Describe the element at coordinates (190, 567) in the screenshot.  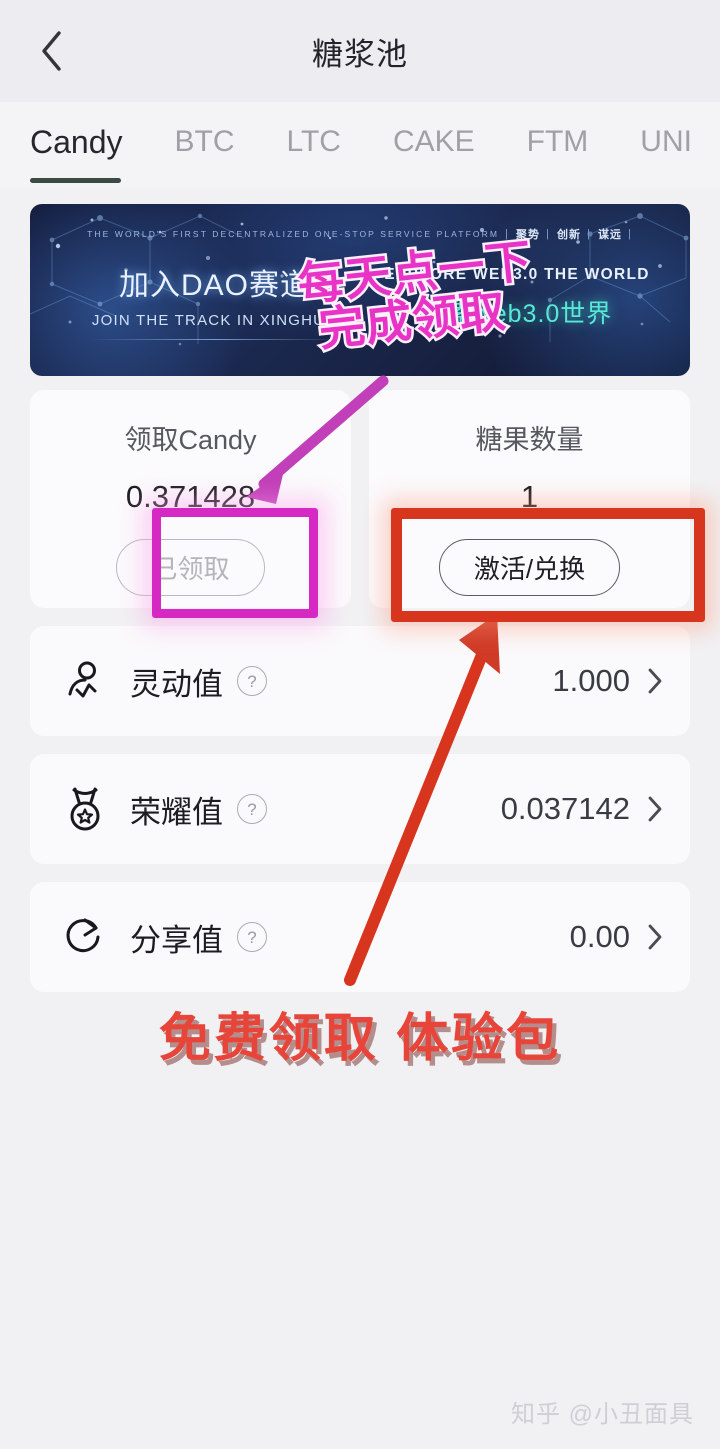
I see `claim-button: 已领取` at that location.